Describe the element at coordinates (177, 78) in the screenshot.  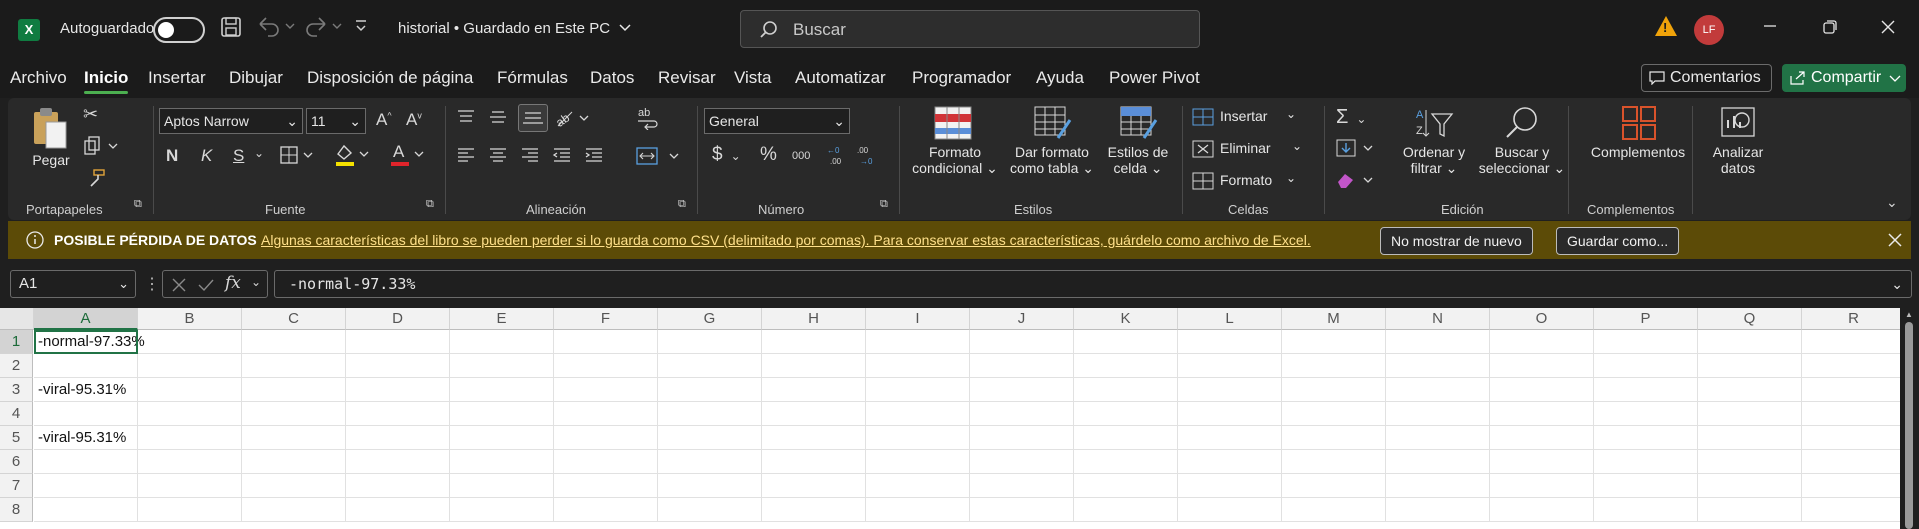
I see `menu-insertar: Insertar` at that location.